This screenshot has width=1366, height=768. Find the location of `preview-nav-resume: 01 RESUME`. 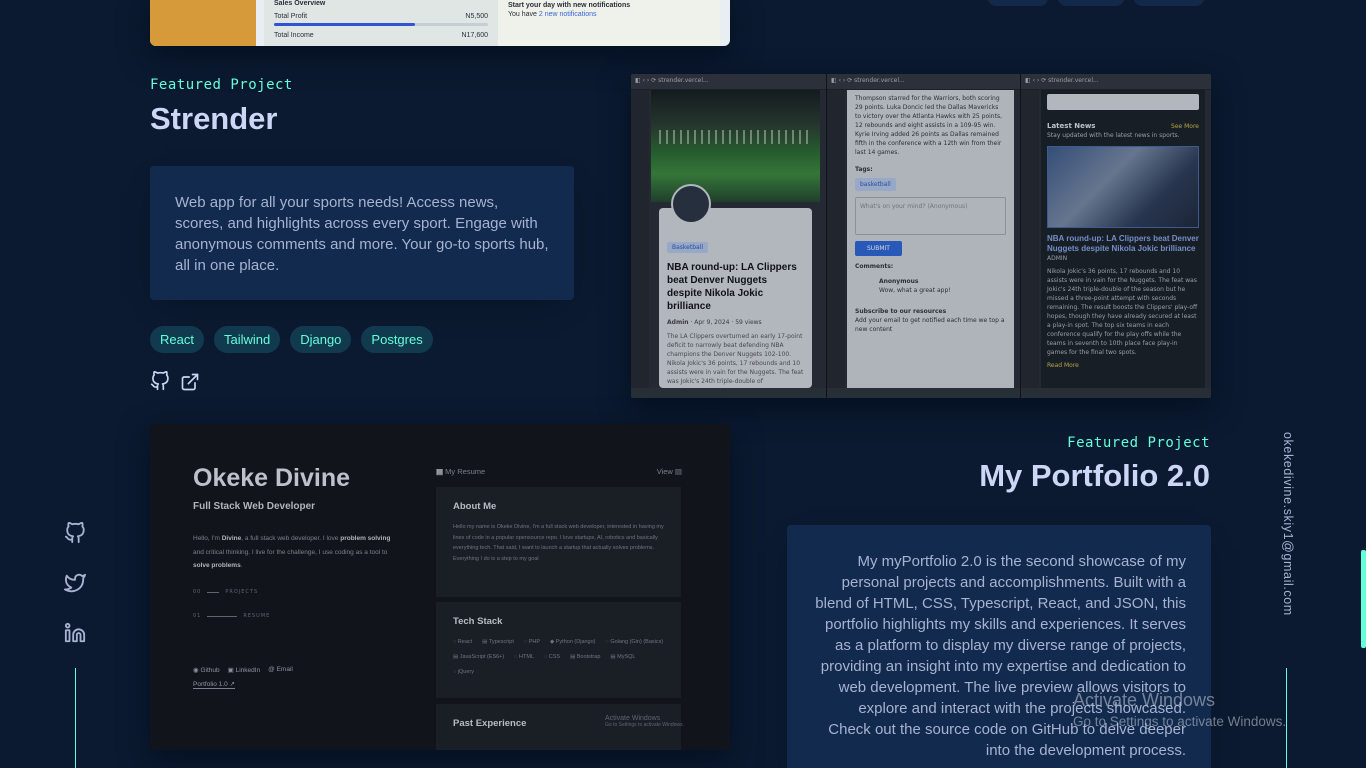

preview-nav-resume: 01 RESUME is located at coordinates (232, 616).